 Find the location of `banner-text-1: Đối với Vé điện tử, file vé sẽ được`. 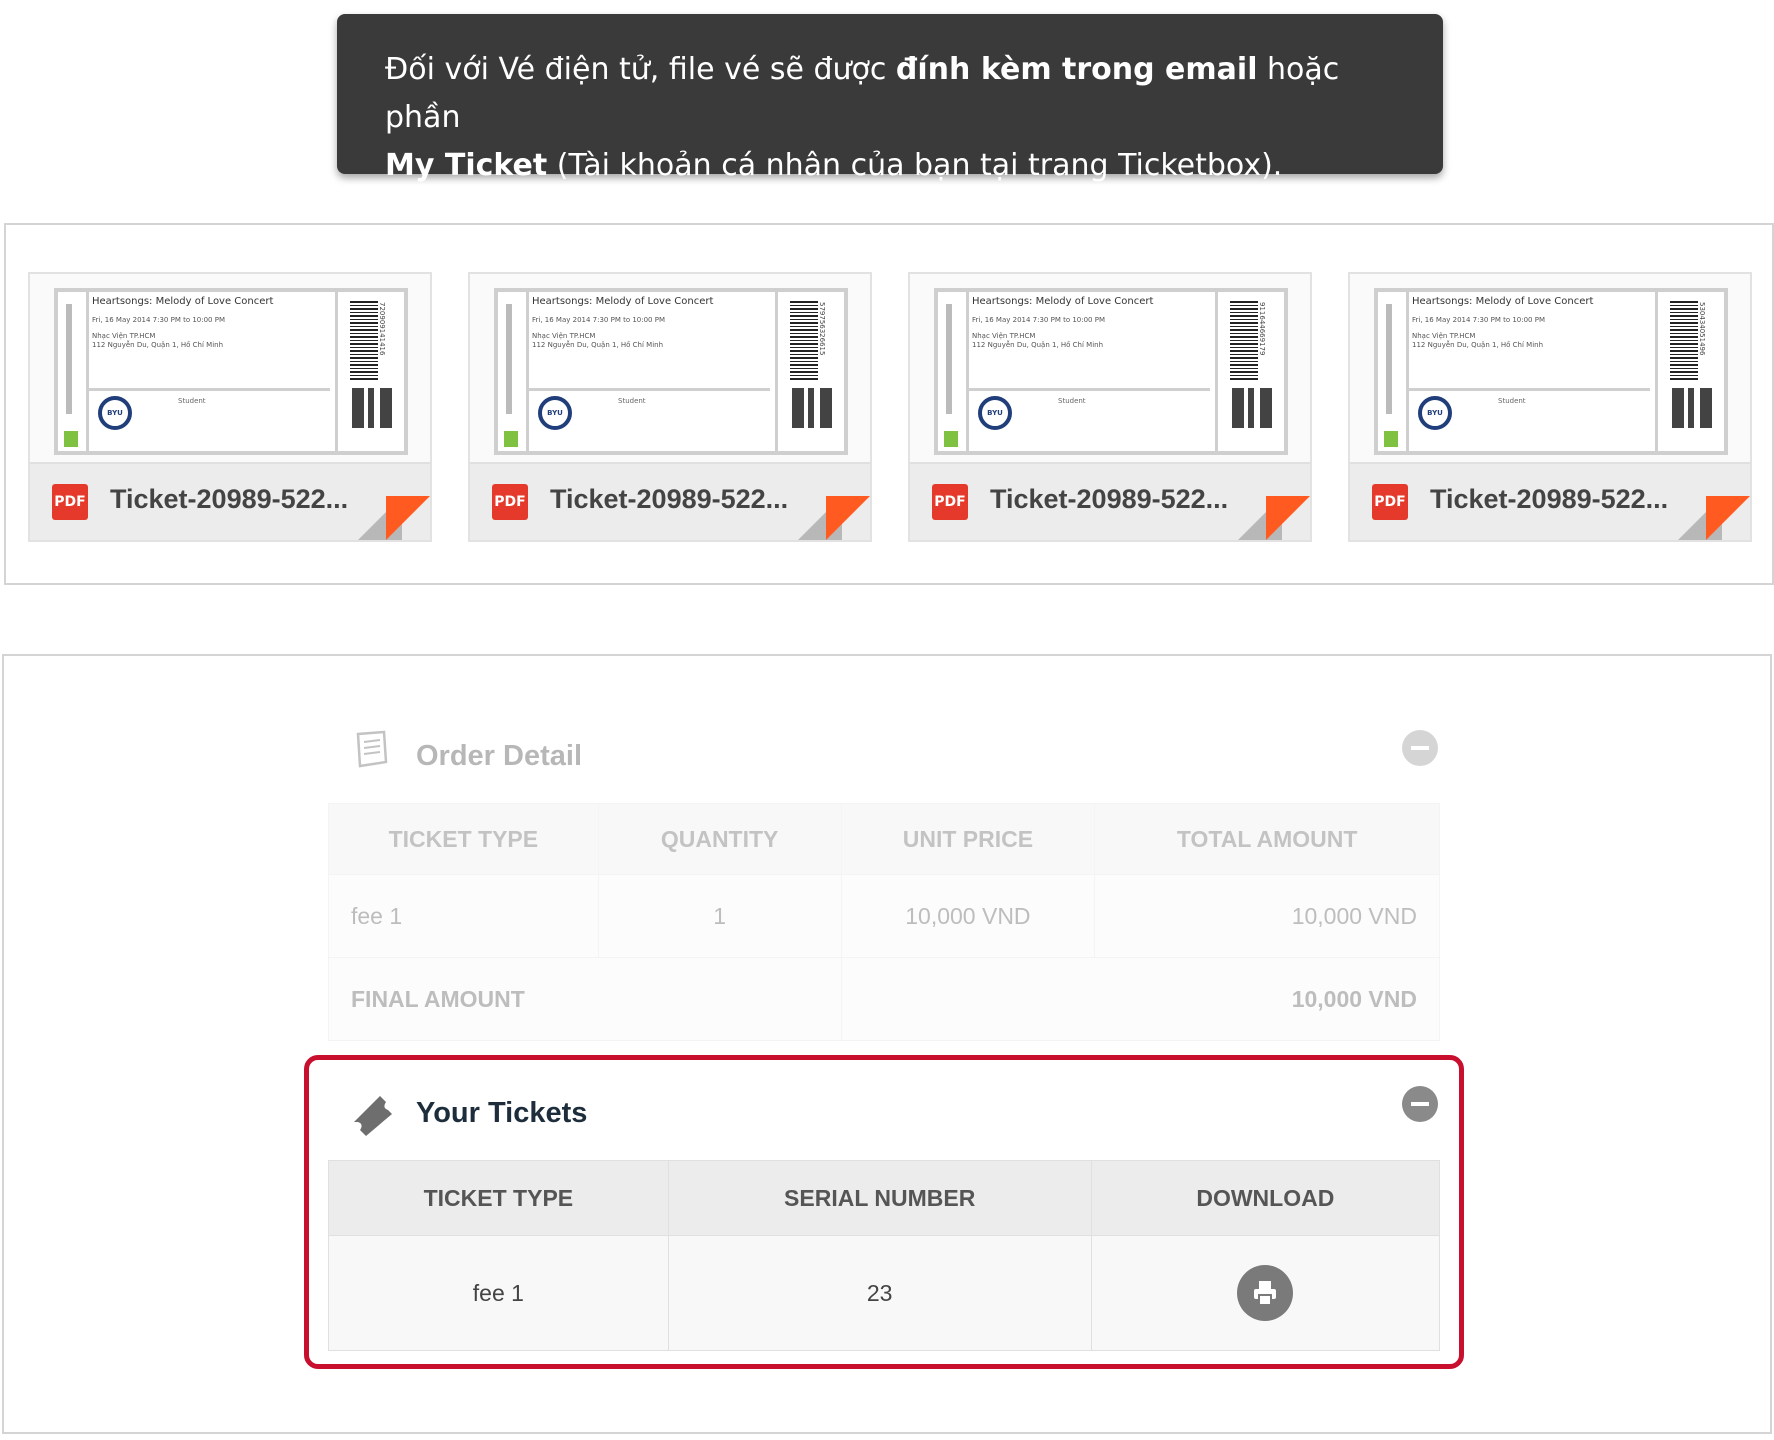

banner-text-1: Đối với Vé điện tử, file vé sẽ được is located at coordinates (640, 69).